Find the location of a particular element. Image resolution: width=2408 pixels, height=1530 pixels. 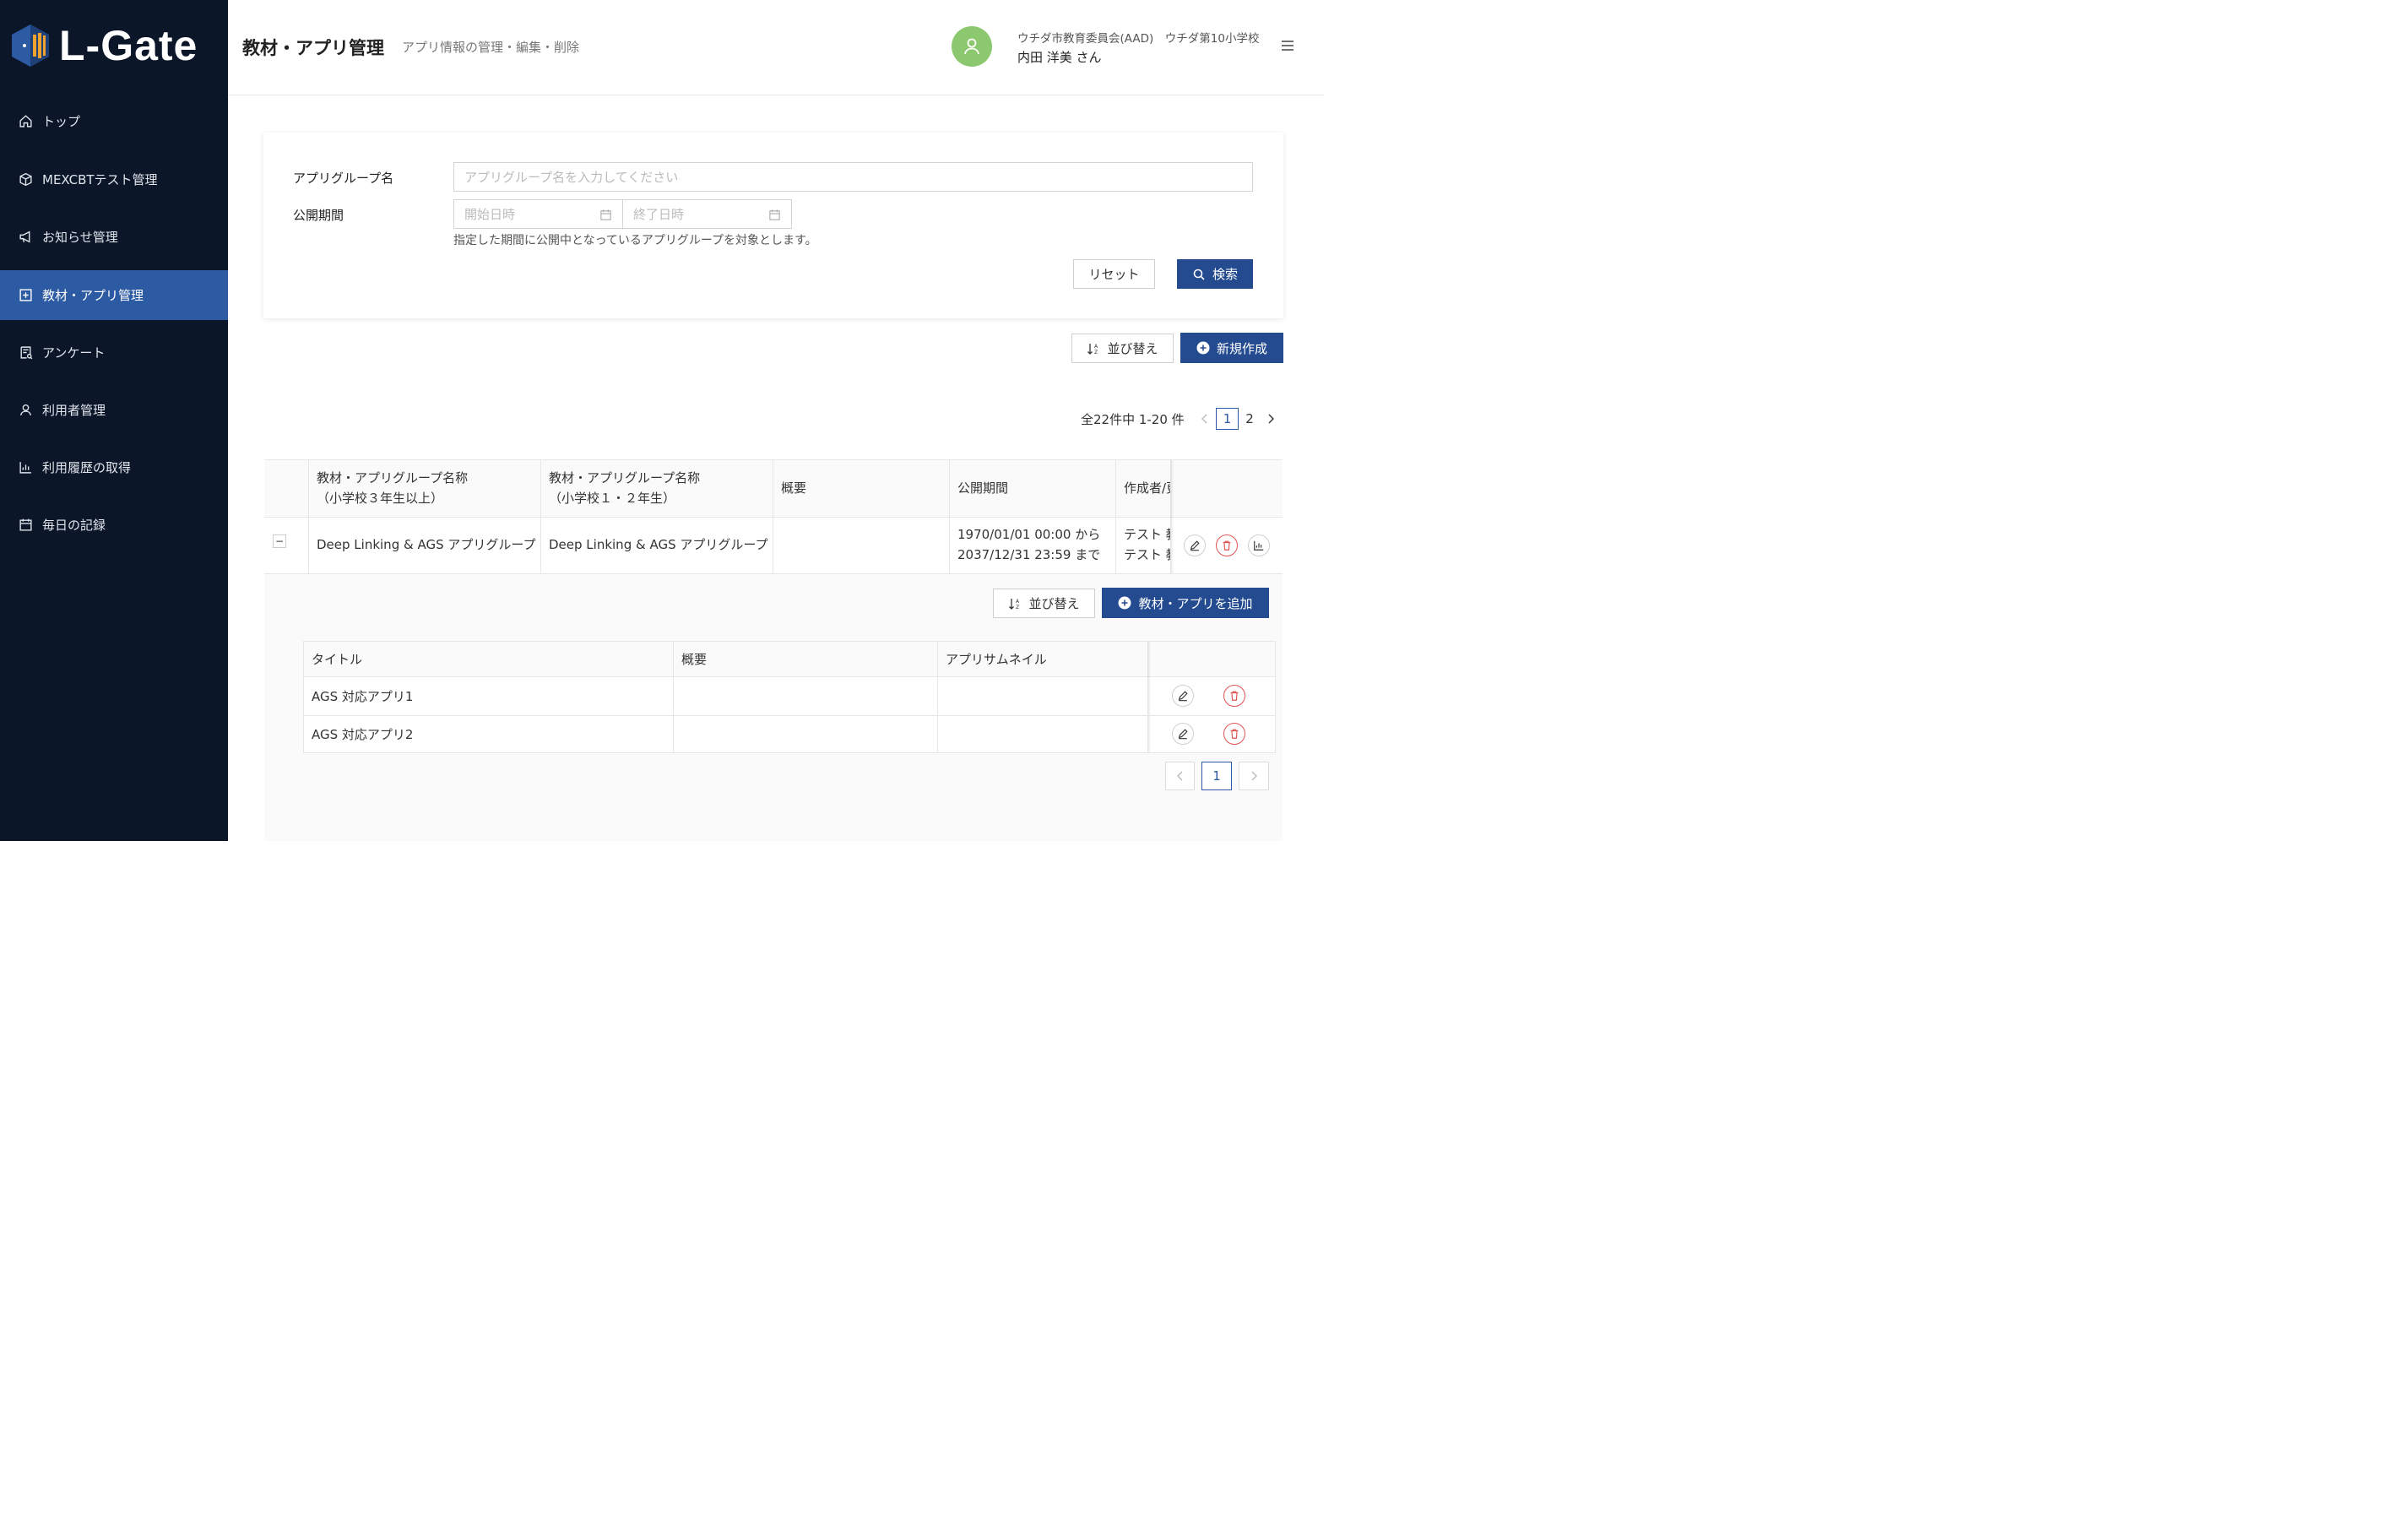

period-hint: 指定した期間に公開中となっているアプリグループを対象とします。 is located at coordinates (635, 240).